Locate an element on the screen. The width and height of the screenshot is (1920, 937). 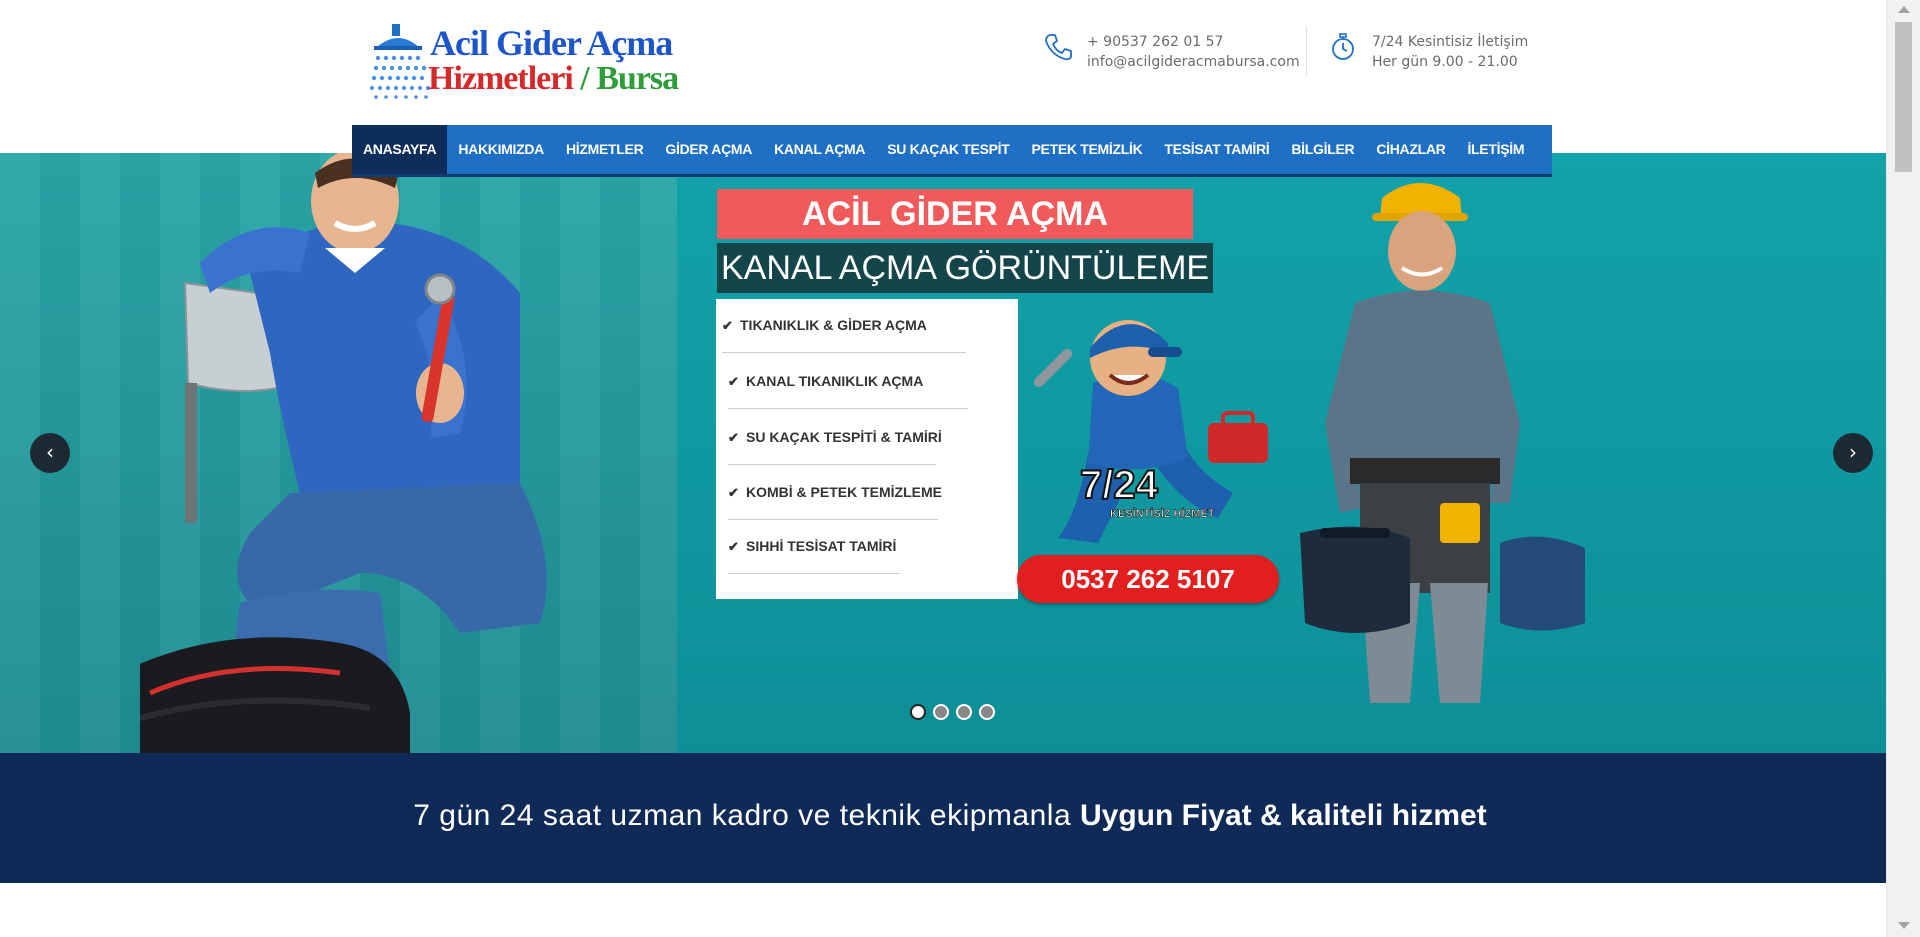
tagline-bold: Uygun Fiyat & kaliteli hizmet is located at coordinates (1283, 815).